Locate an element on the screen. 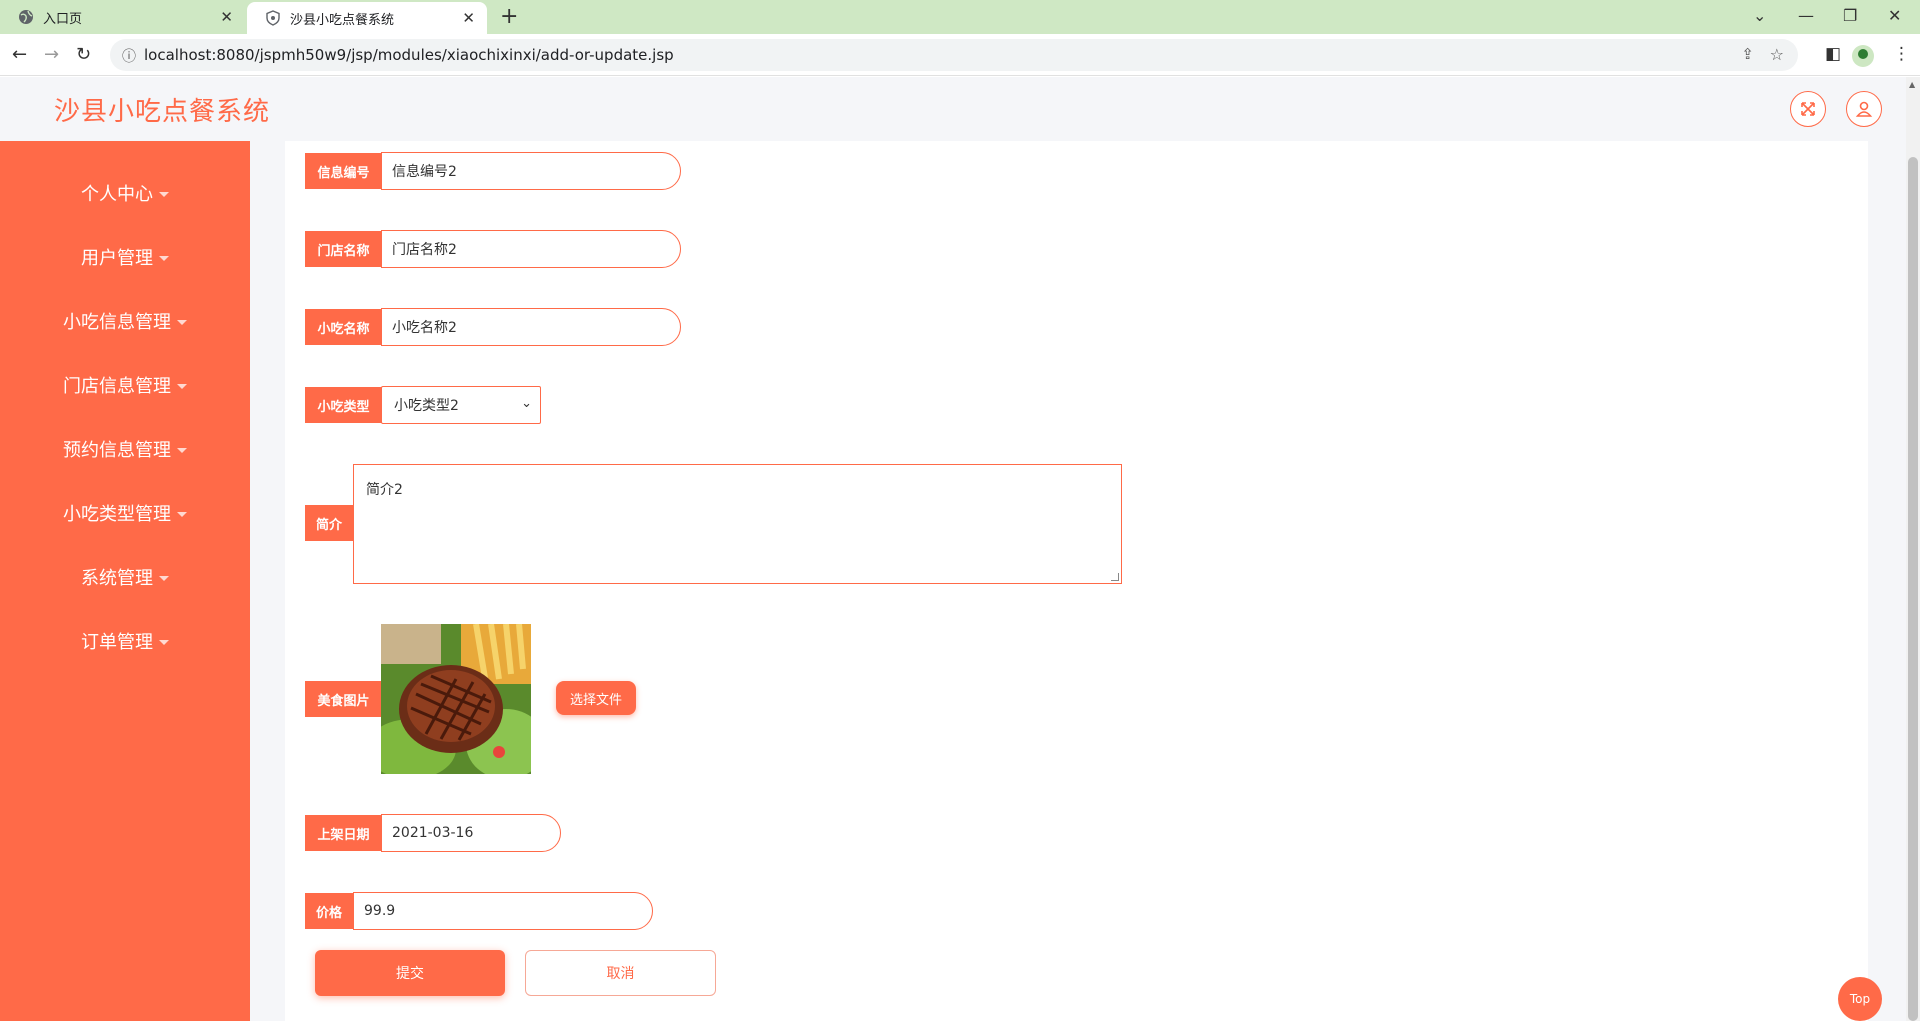 The image size is (1920, 1021). share-icon: ⇪ is located at coordinates (1747, 54).